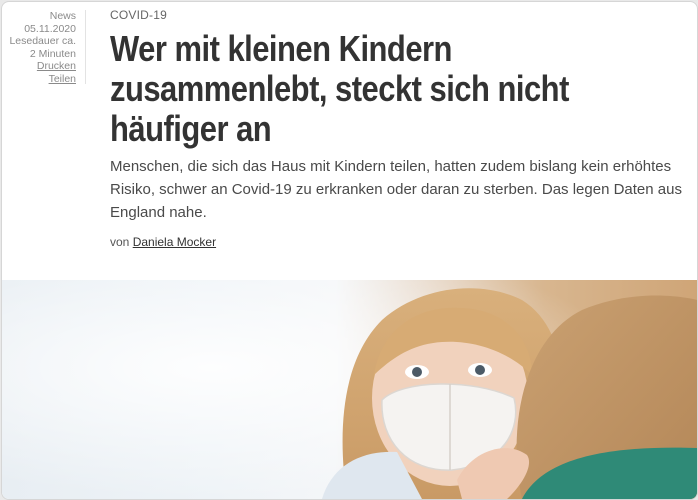  Describe the element at coordinates (39, 79) in the screenshot. I see `share-link: Teilen` at that location.